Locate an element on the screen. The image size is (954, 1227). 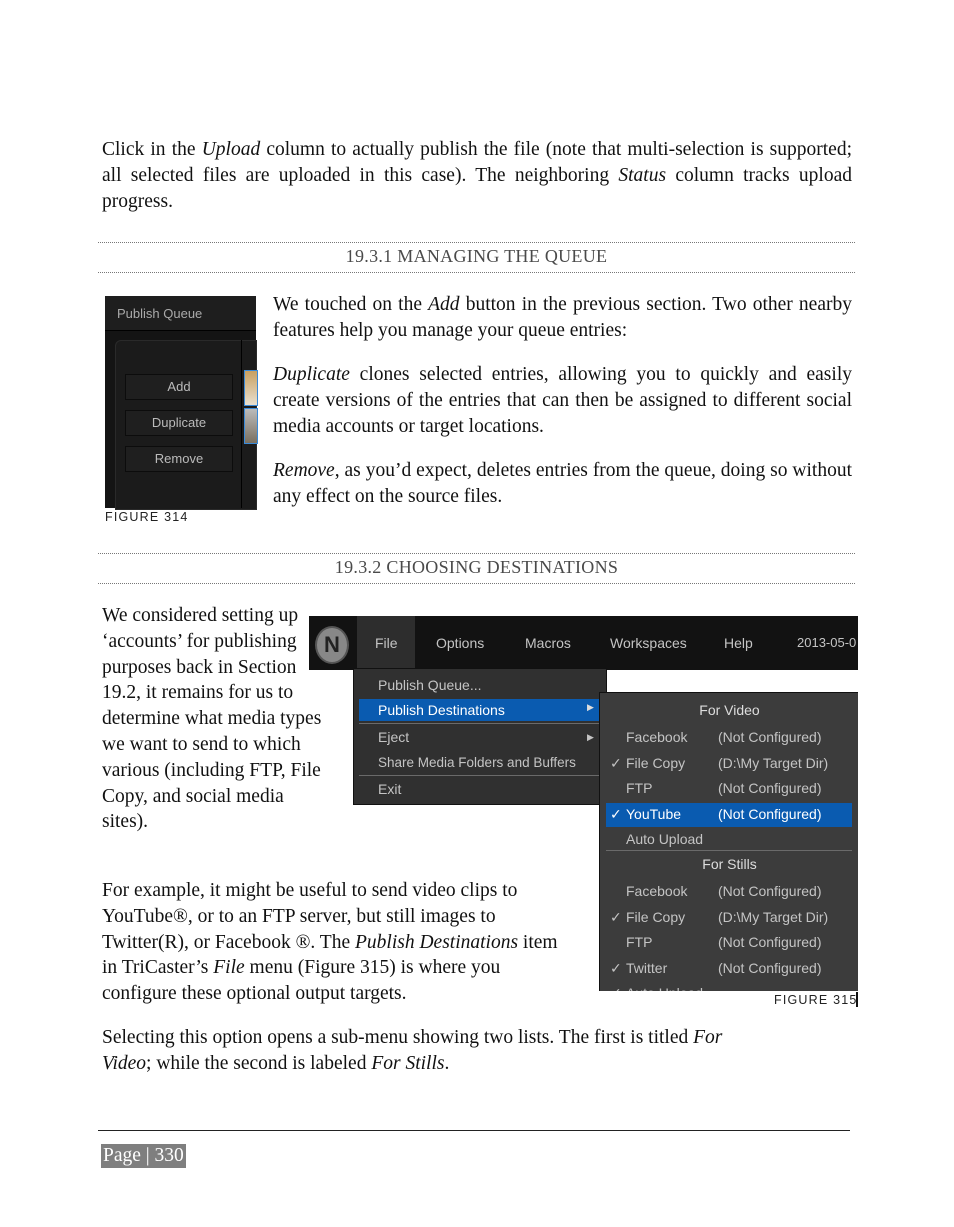
destination-item-twitter: ✓ Twitter (Not Configured) is located at coordinates (729, 969).